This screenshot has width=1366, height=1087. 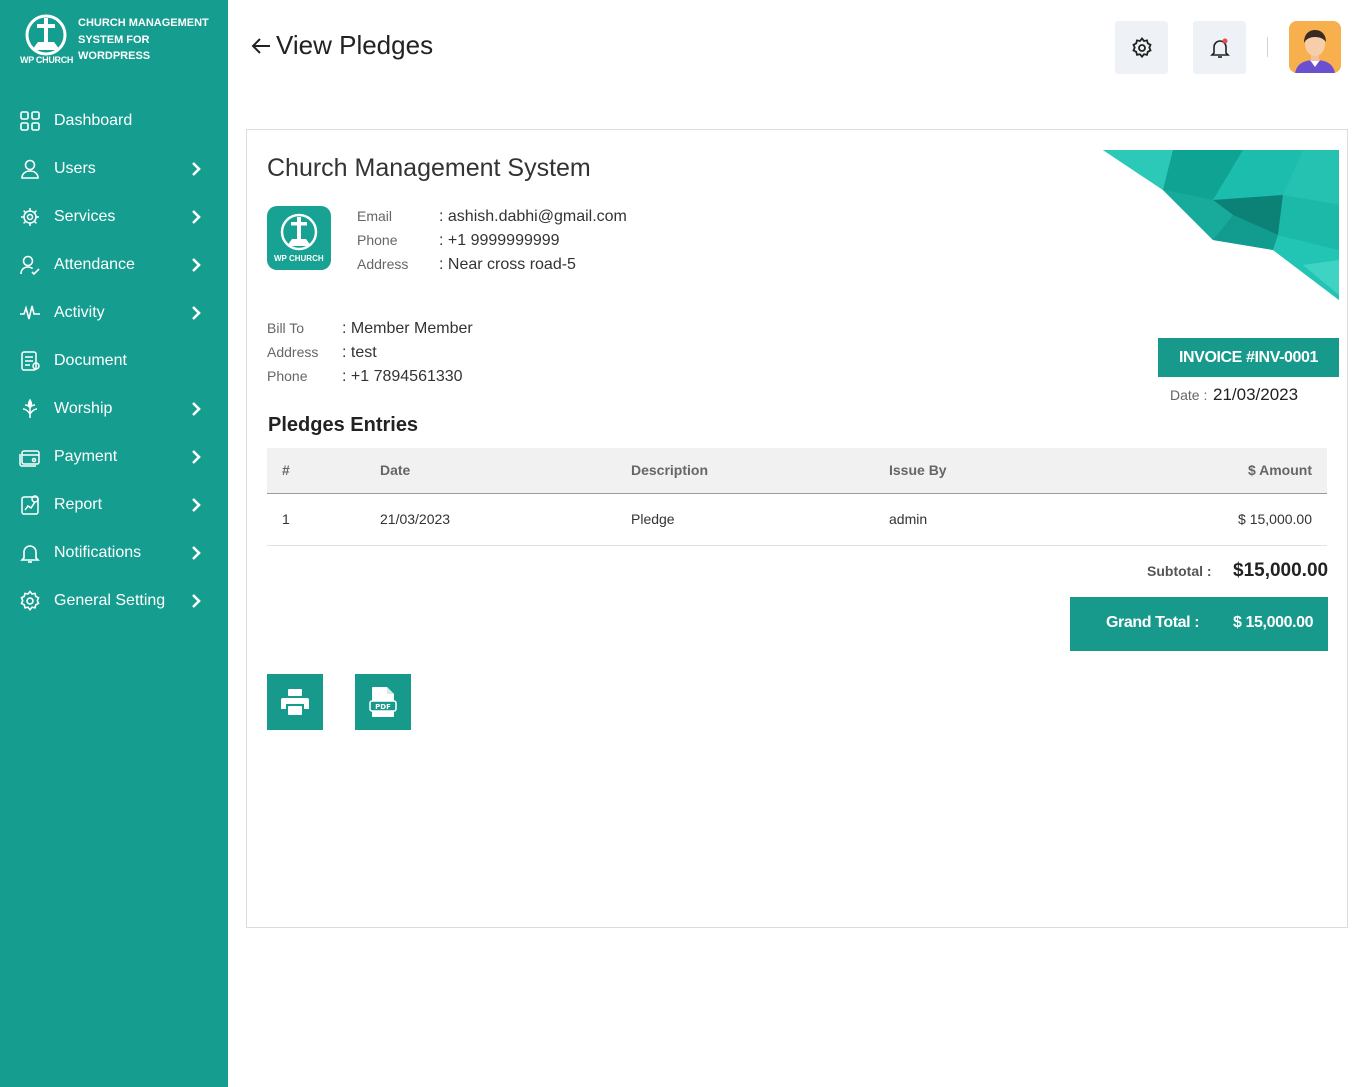 What do you see at coordinates (75, 168) in the screenshot?
I see `sidebar-item-label: Users` at bounding box center [75, 168].